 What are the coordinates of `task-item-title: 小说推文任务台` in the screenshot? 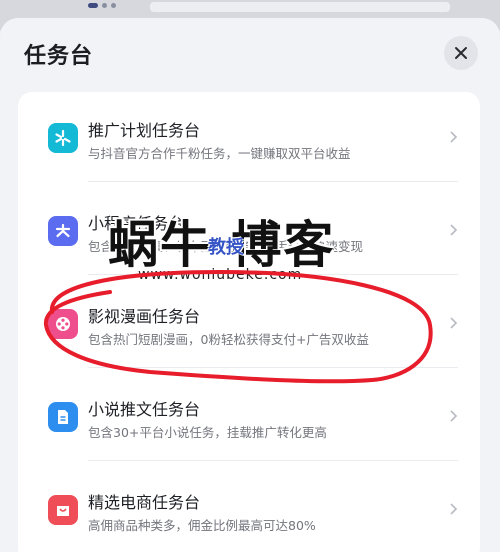 It's located at (144, 409).